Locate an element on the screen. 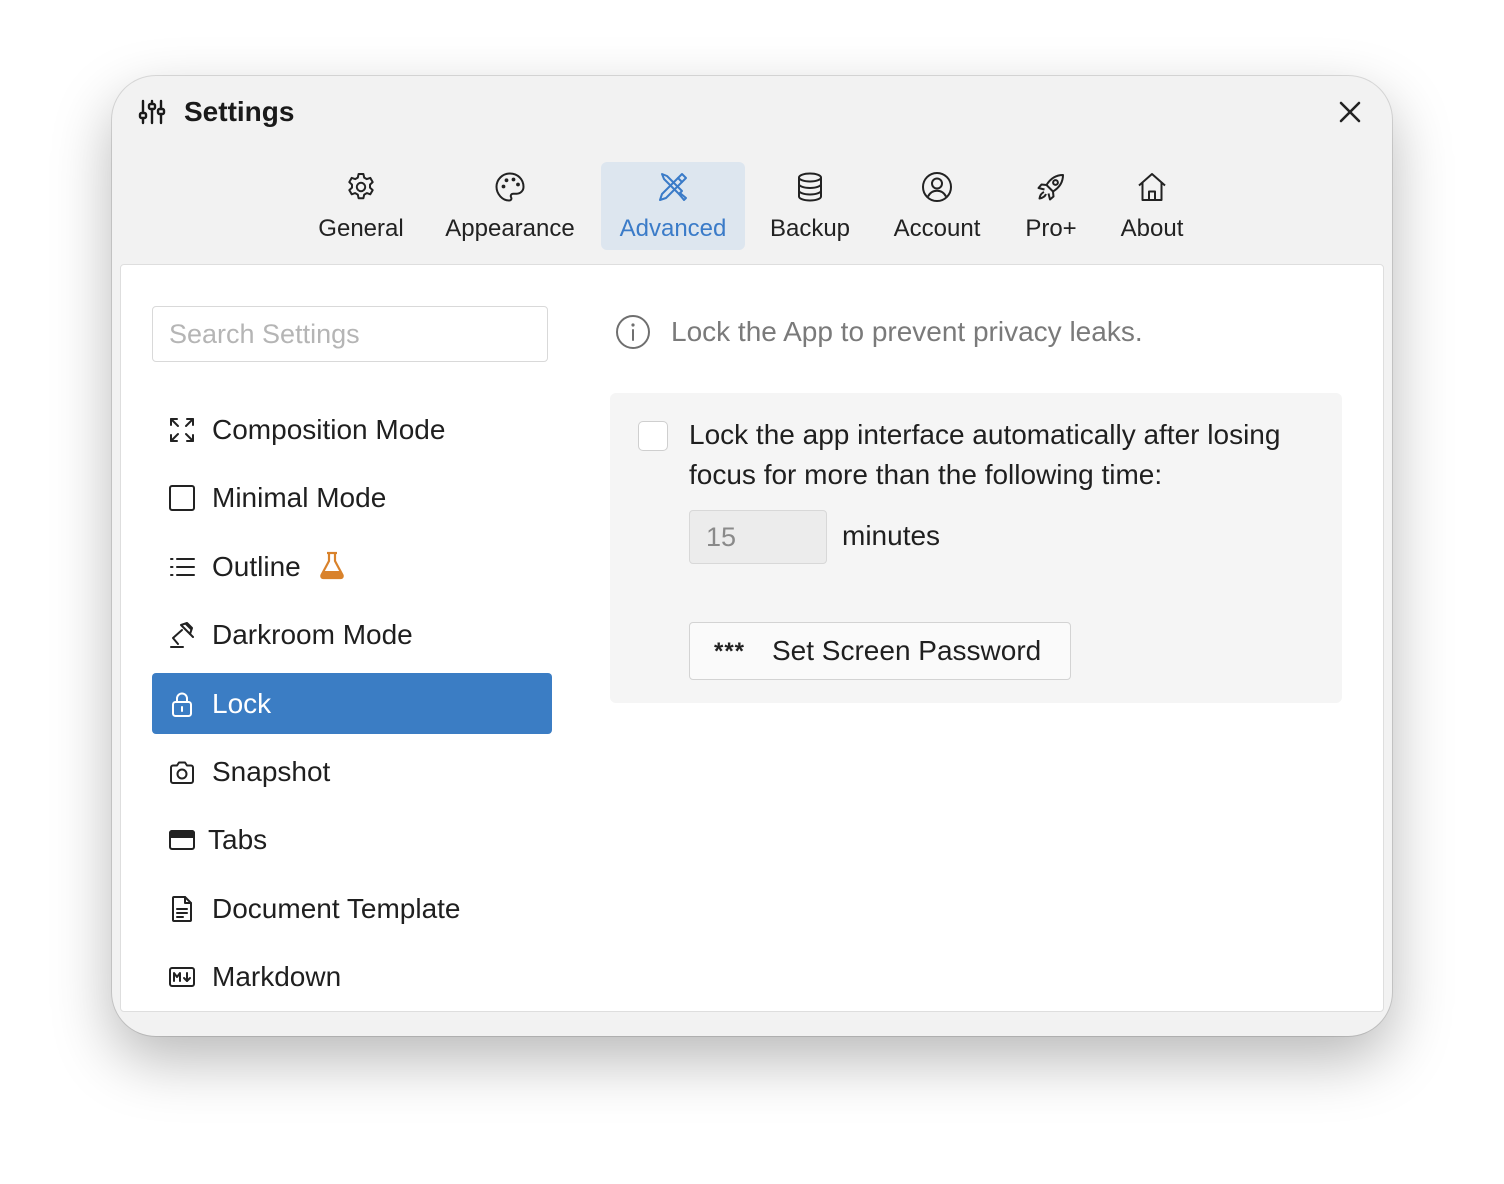 The image size is (1504, 1184). list-icon is located at coordinates (182, 567).